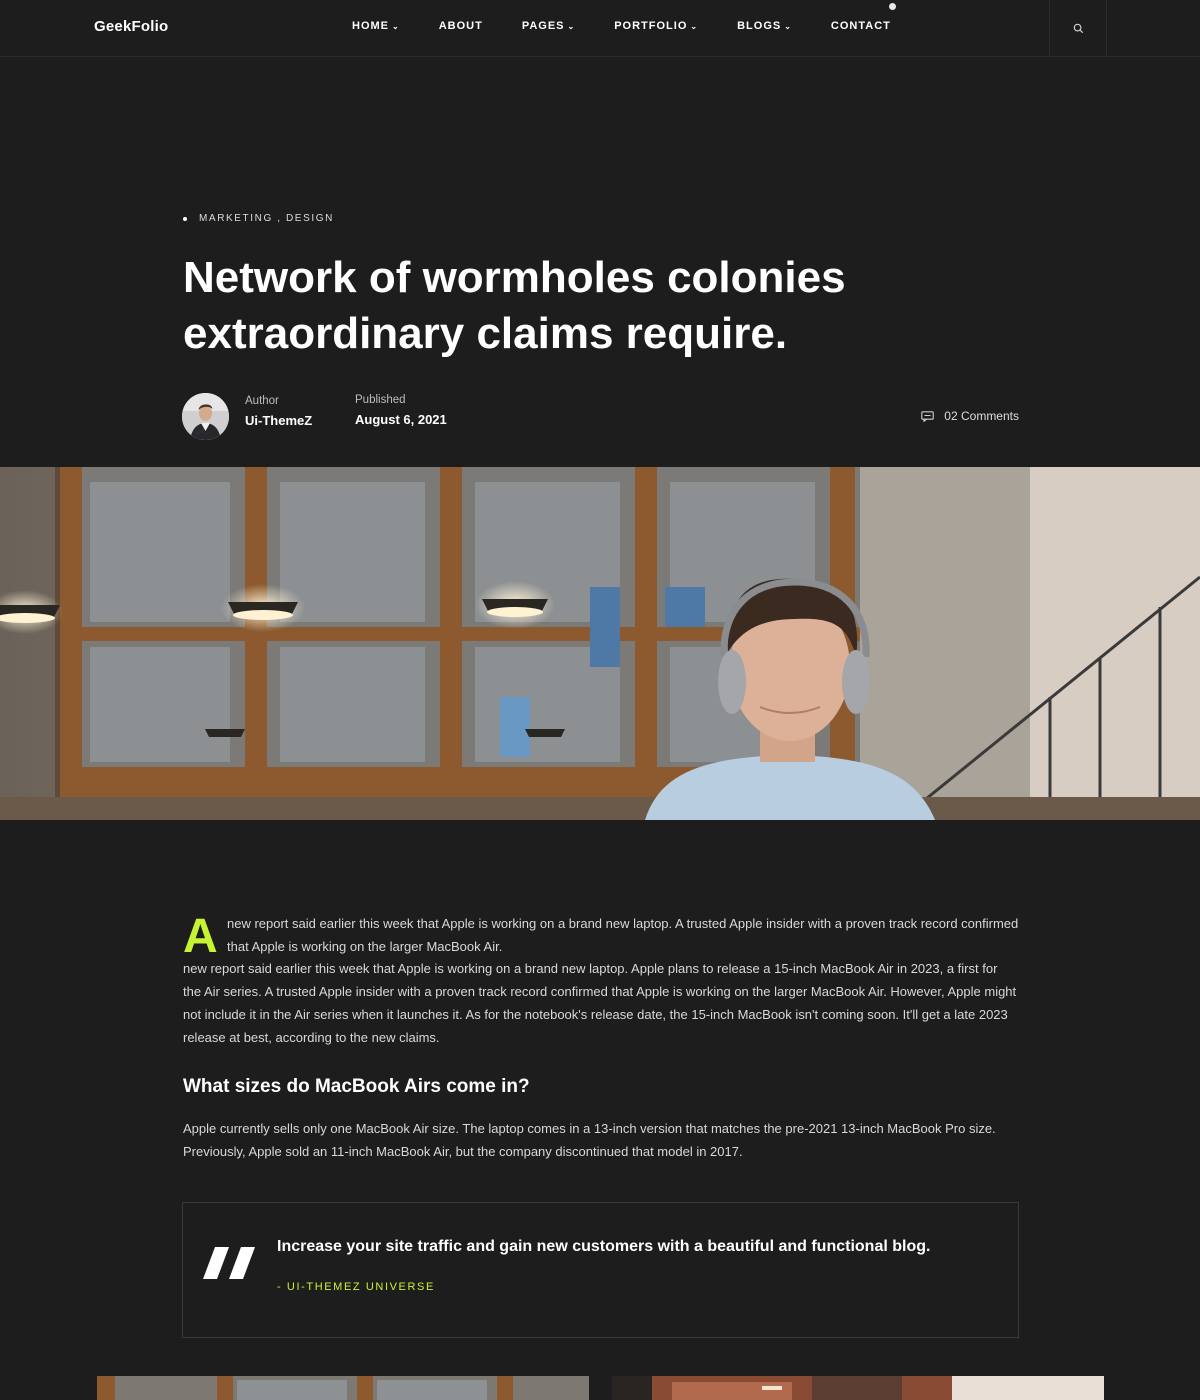 The width and height of the screenshot is (1200, 1400). Describe the element at coordinates (543, 26) in the screenshot. I see `nav-label: PAGES` at that location.